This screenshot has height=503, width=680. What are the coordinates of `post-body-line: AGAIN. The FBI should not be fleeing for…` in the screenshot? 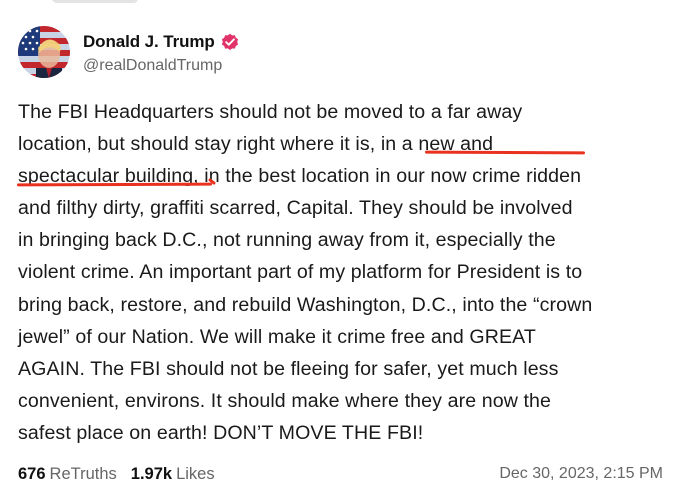 It's located at (288, 368).